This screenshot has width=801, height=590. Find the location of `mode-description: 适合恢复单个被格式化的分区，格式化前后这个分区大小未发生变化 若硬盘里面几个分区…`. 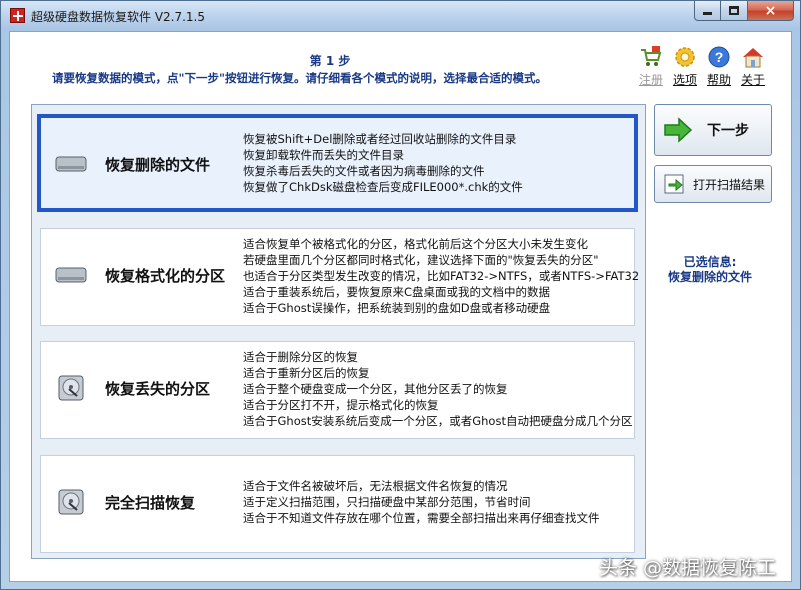

mode-description: 适合恢复单个被格式化的分区，格式化前后这个分区大小未发生变化 若硬盘里面几个分区… is located at coordinates (441, 276).